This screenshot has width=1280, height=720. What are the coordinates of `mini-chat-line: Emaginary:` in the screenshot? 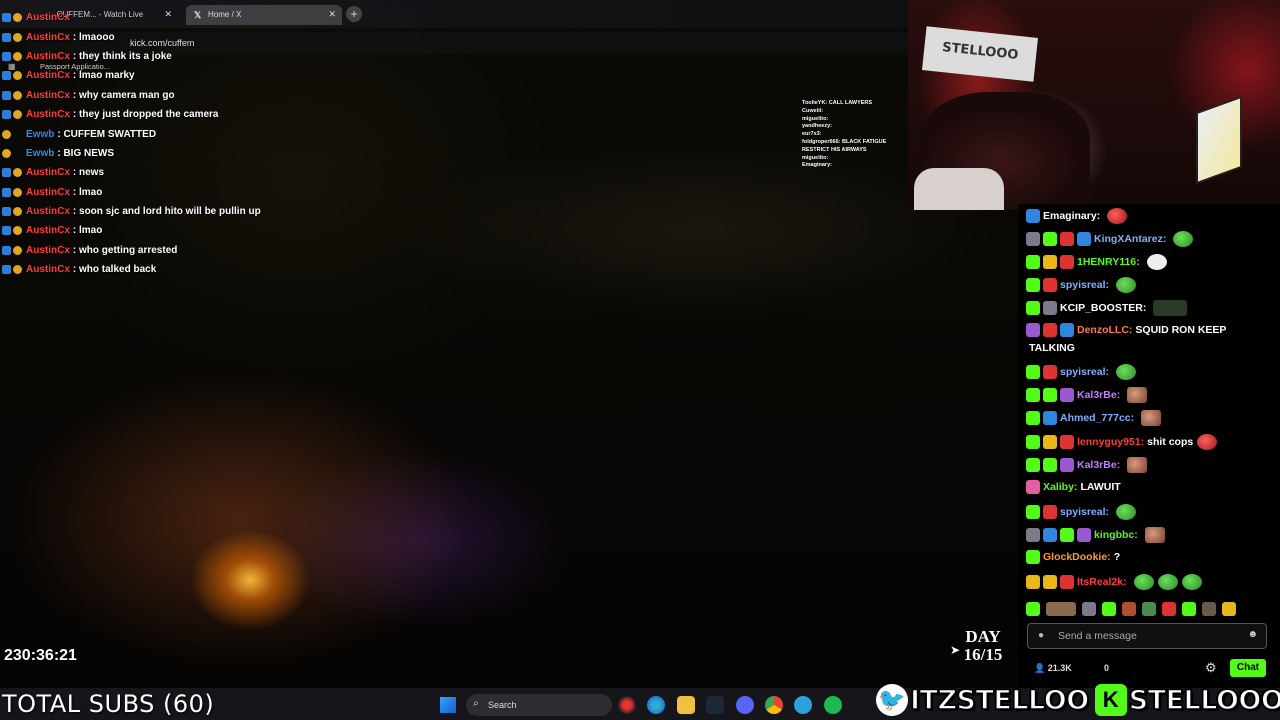 It's located at (817, 165).